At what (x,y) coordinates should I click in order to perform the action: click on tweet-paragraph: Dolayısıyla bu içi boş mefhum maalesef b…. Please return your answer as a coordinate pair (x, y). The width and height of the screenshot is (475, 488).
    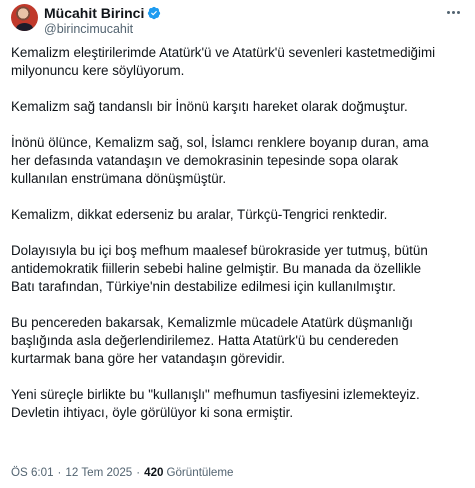
    Looking at the image, I should click on (219, 268).